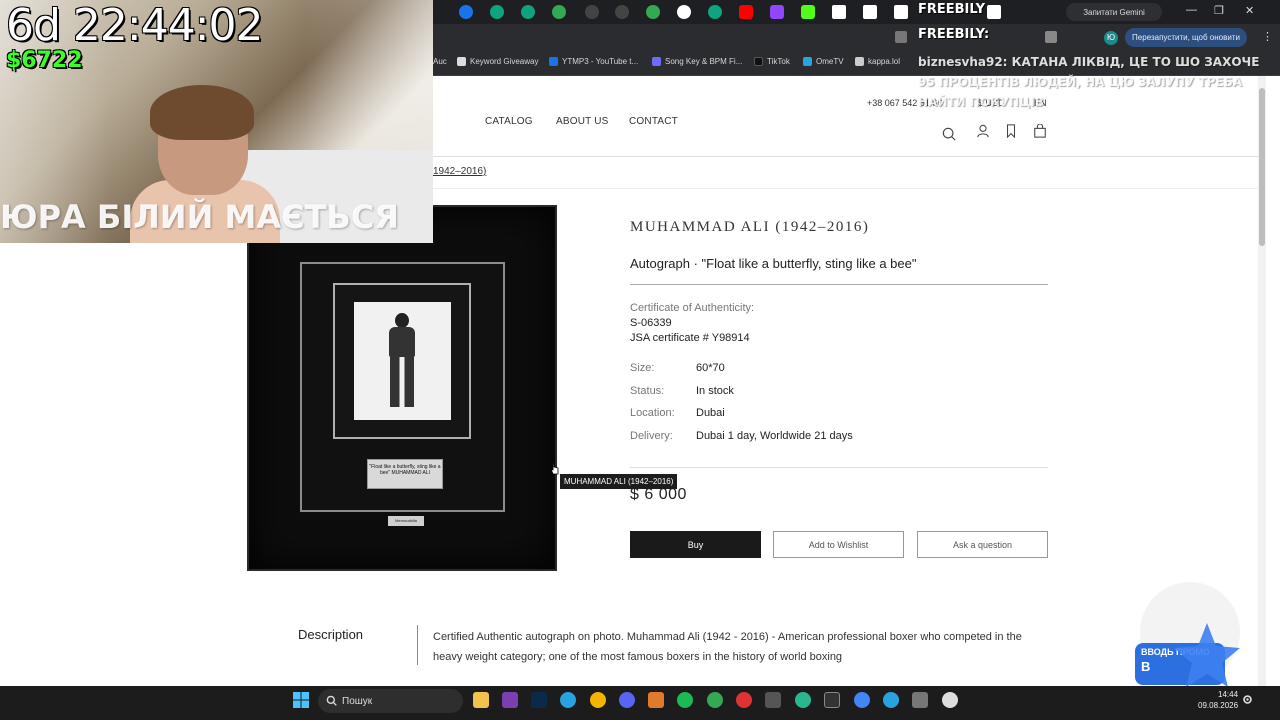  I want to click on restore-icon: ❐, so click(1219, 10).